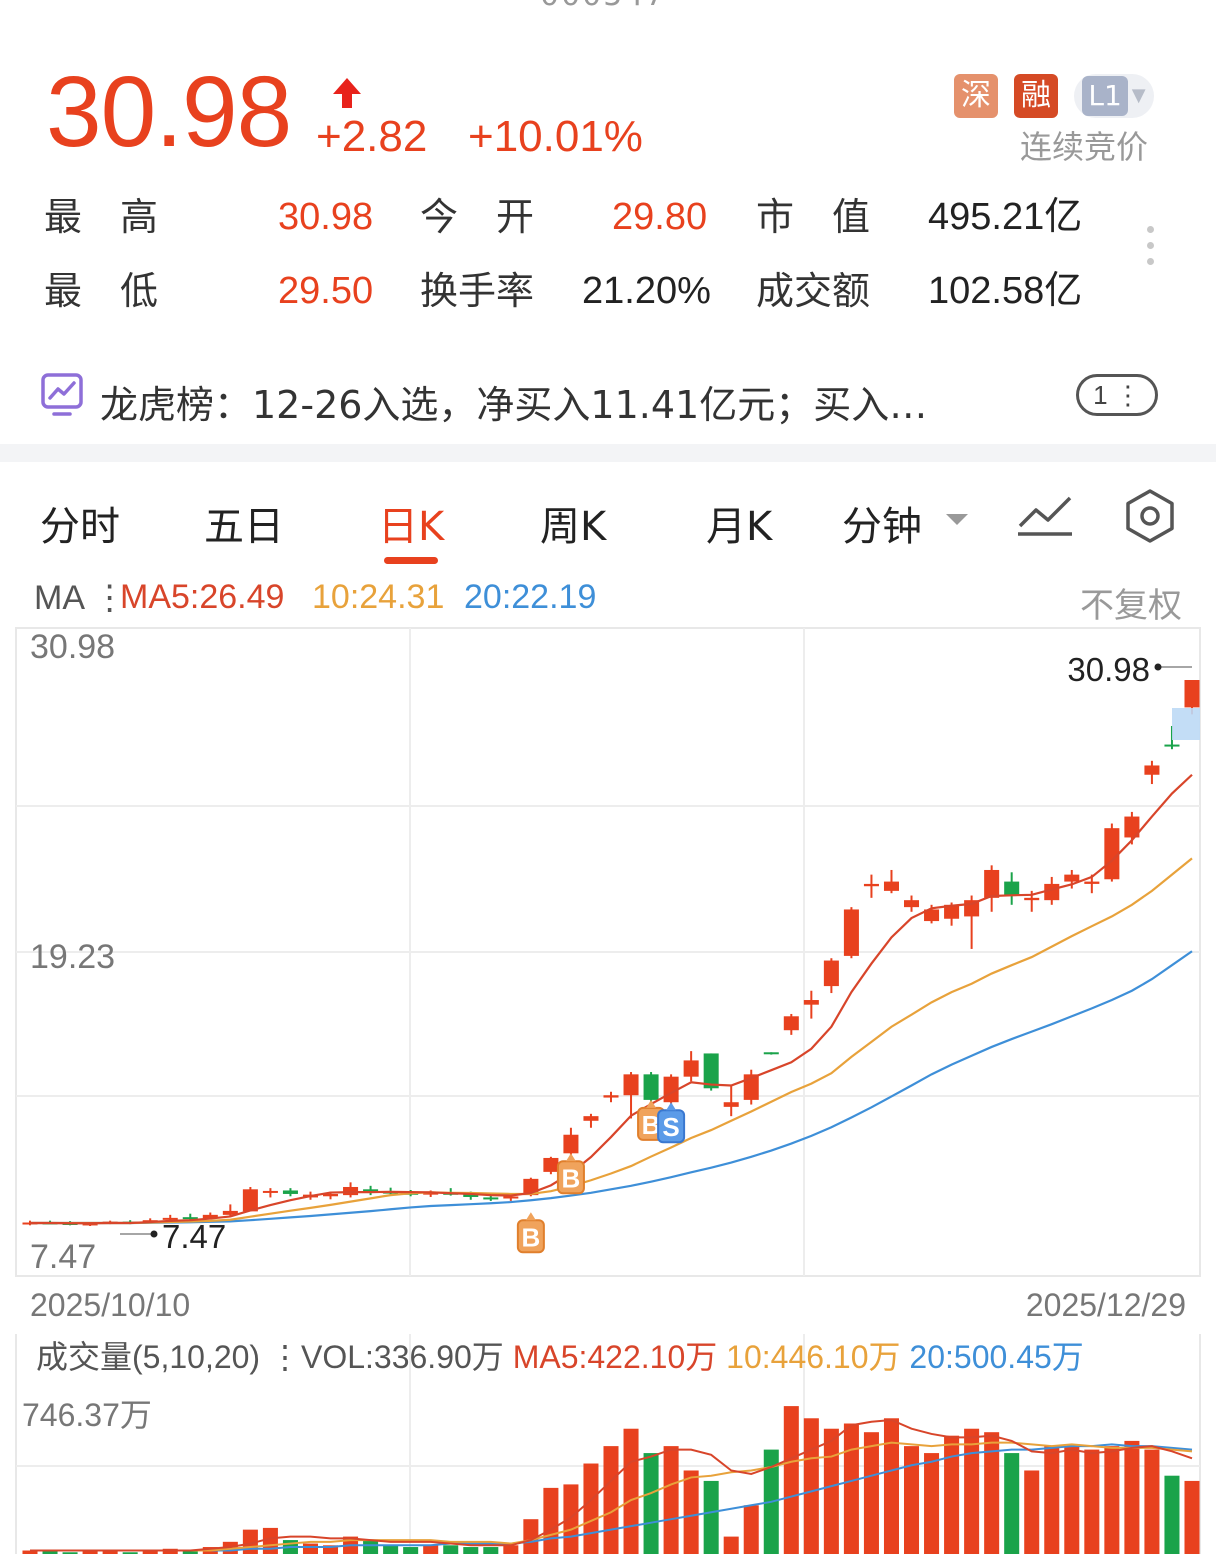  Describe the element at coordinates (202, 597) in the screenshot. I see `ma5-value: MA5:26.49` at that location.